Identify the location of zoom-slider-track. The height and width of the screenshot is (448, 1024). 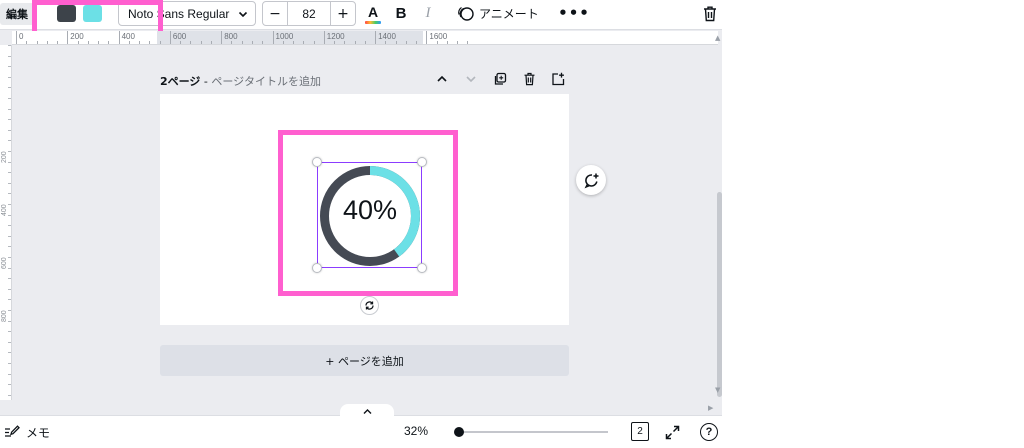
(533, 432).